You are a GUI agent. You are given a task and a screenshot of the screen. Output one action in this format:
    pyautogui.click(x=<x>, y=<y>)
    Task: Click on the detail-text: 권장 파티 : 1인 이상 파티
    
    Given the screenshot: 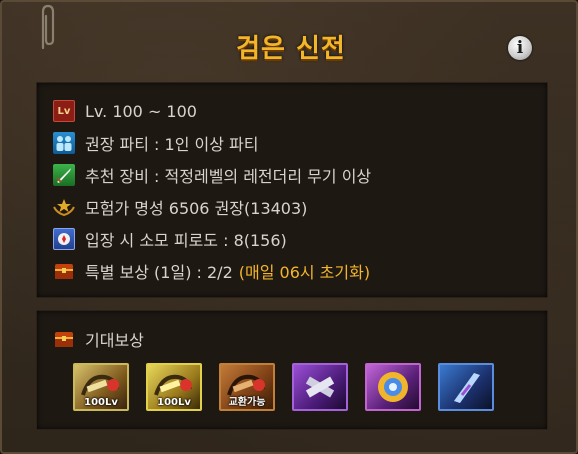 What is the action you would take?
    pyautogui.click(x=172, y=144)
    